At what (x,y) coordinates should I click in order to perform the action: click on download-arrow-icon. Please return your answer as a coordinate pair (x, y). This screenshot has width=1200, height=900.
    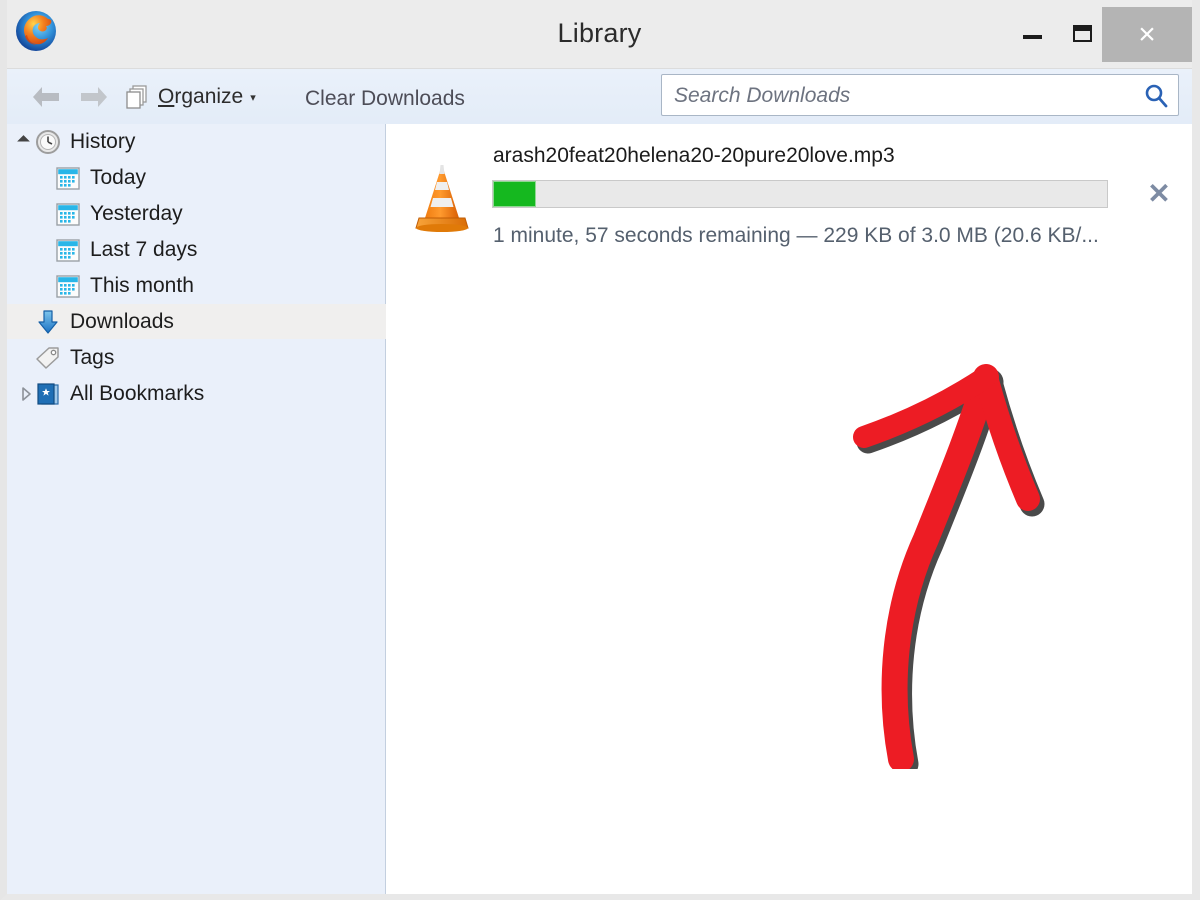
    Looking at the image, I should click on (48, 322).